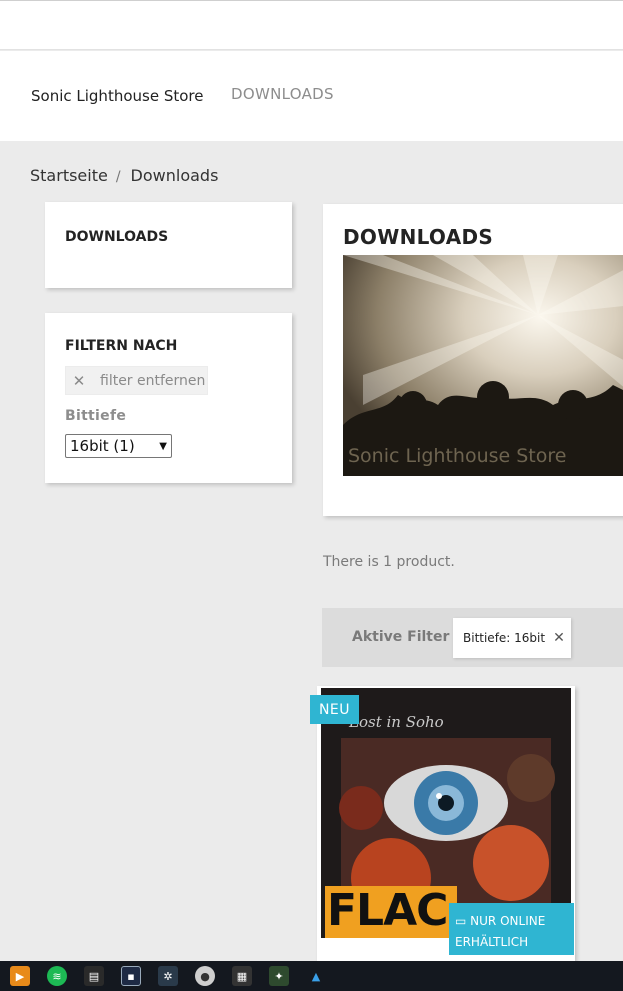 The height and width of the screenshot is (991, 623). What do you see at coordinates (124, 175) in the screenshot?
I see `breadcrumb: Startseite / Downloads` at bounding box center [124, 175].